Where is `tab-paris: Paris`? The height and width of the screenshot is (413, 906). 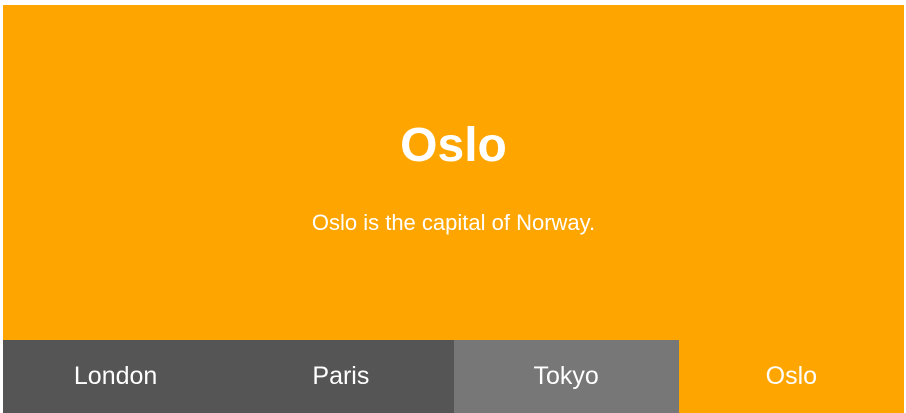 tab-paris: Paris is located at coordinates (341, 376).